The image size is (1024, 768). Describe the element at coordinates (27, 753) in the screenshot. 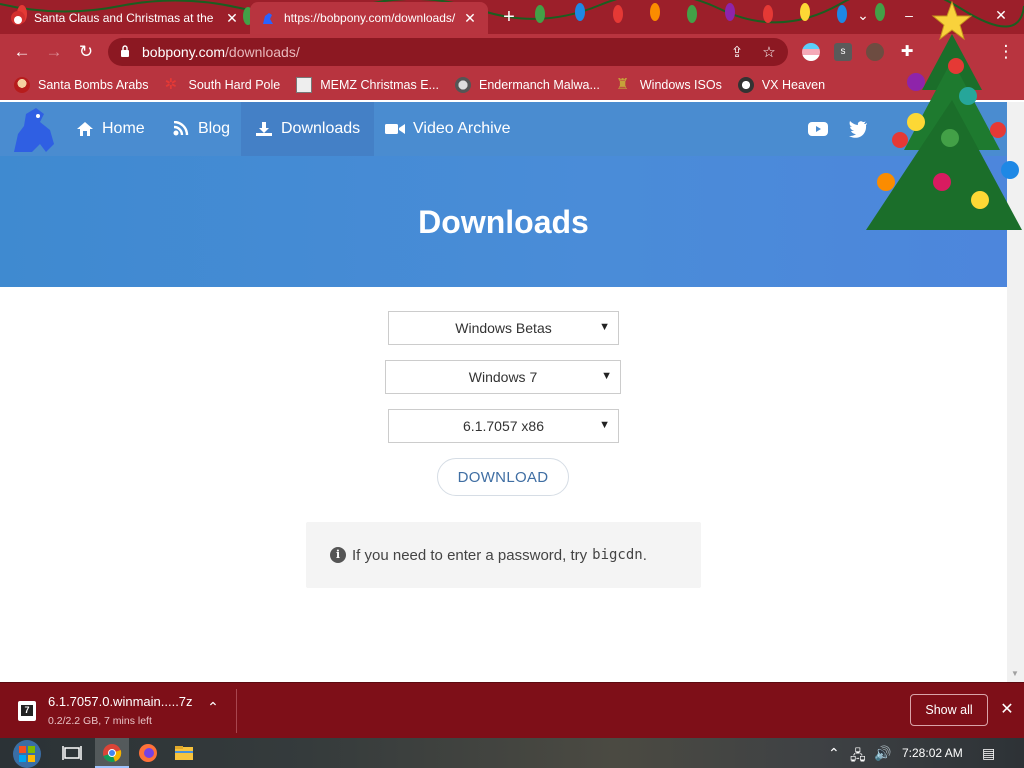

I see `windows-start-icon` at that location.